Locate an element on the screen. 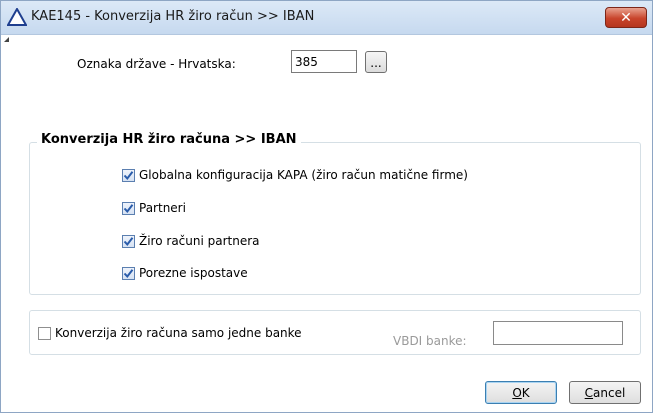 This screenshot has height=413, width=653. corner-marker-icon is located at coordinates (6, 39).